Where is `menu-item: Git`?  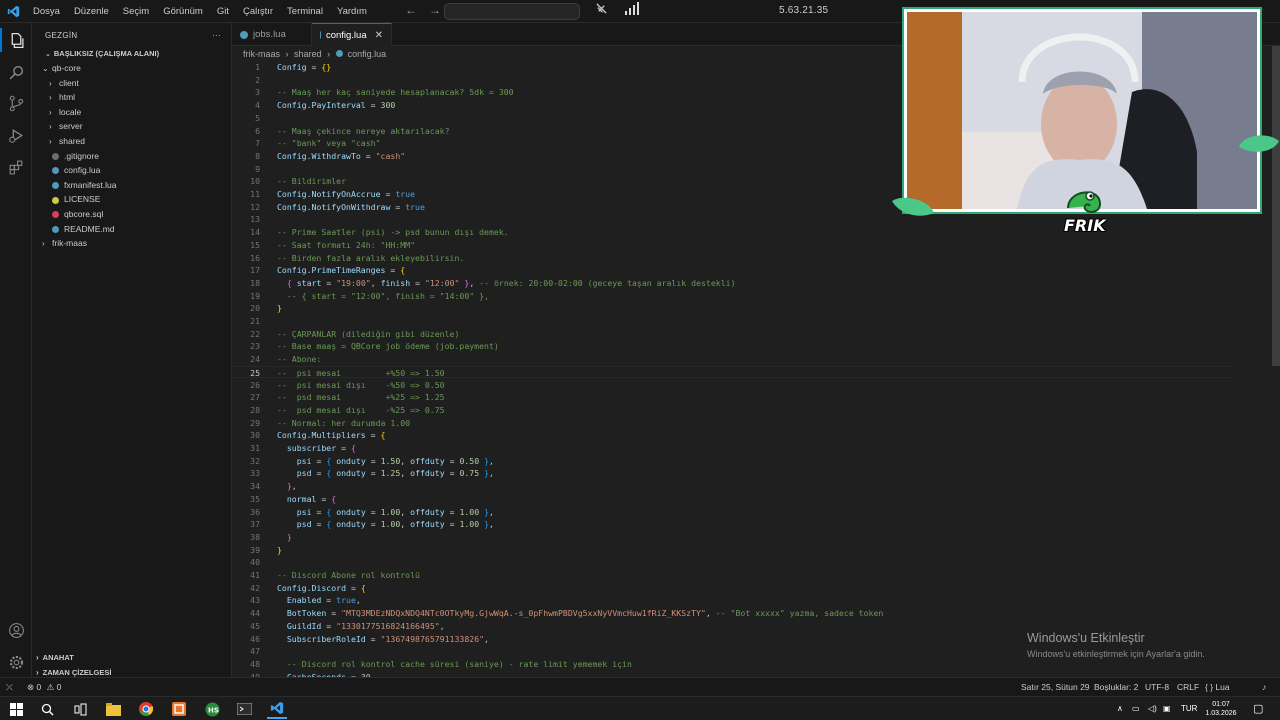 menu-item: Git is located at coordinates (223, 11).